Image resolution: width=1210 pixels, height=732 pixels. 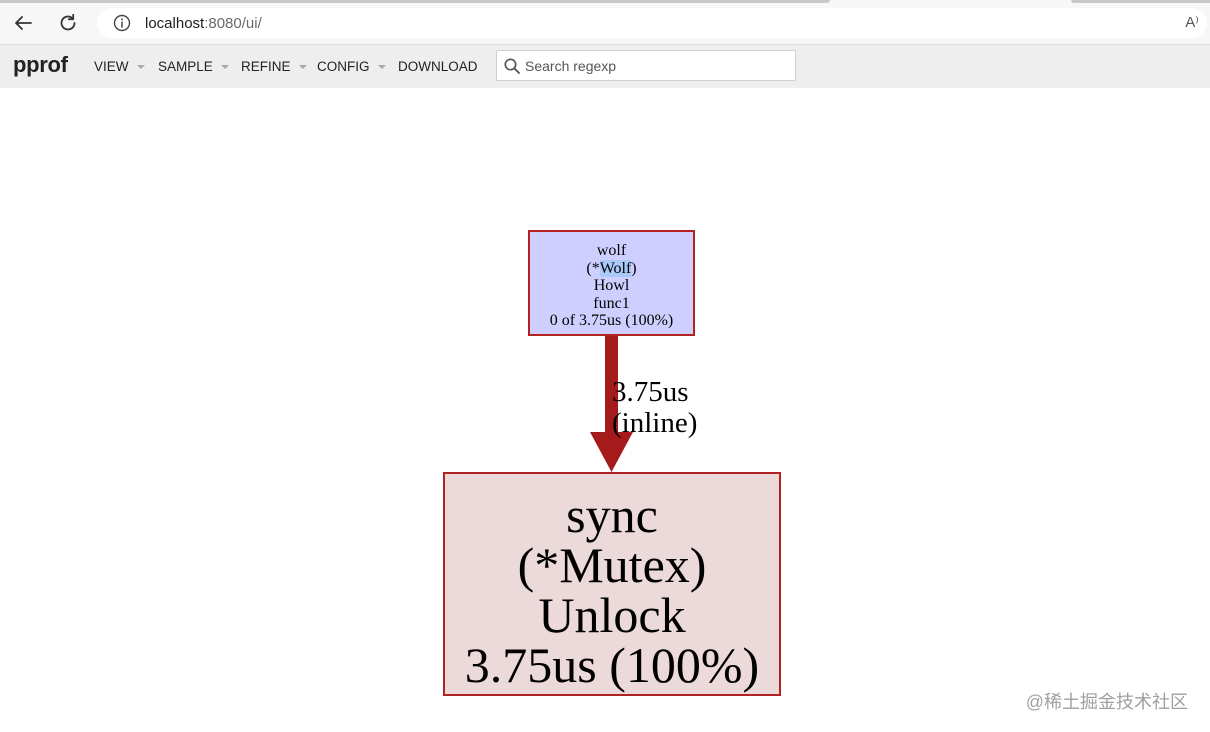 I want to click on node-receiver: (*Wolf), so click(x=611, y=268).